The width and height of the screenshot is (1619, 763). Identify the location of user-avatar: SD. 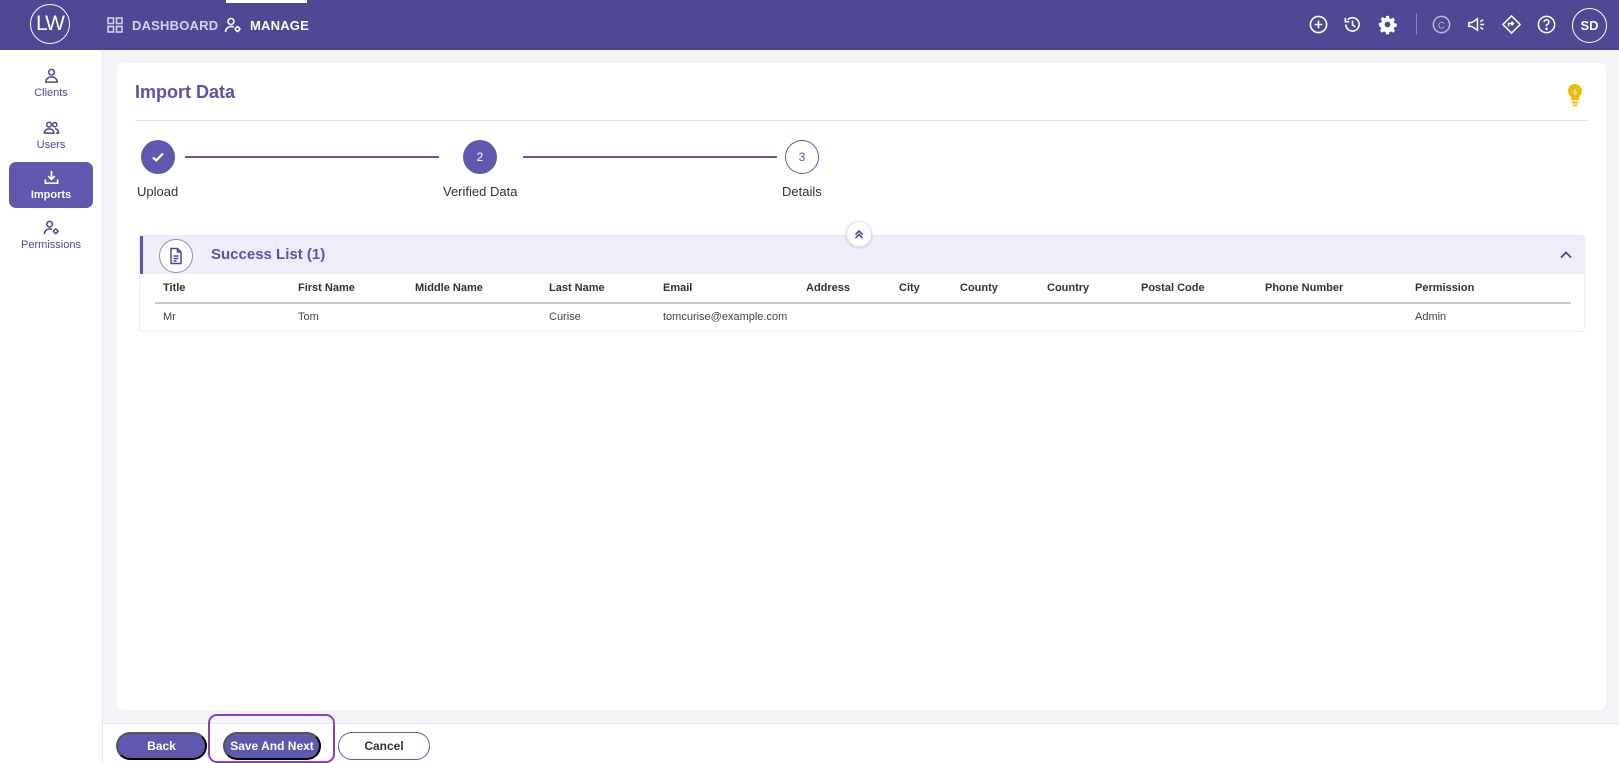
(1589, 25).